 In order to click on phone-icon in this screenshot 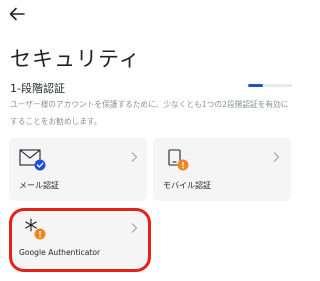, I will do `click(178, 160)`.